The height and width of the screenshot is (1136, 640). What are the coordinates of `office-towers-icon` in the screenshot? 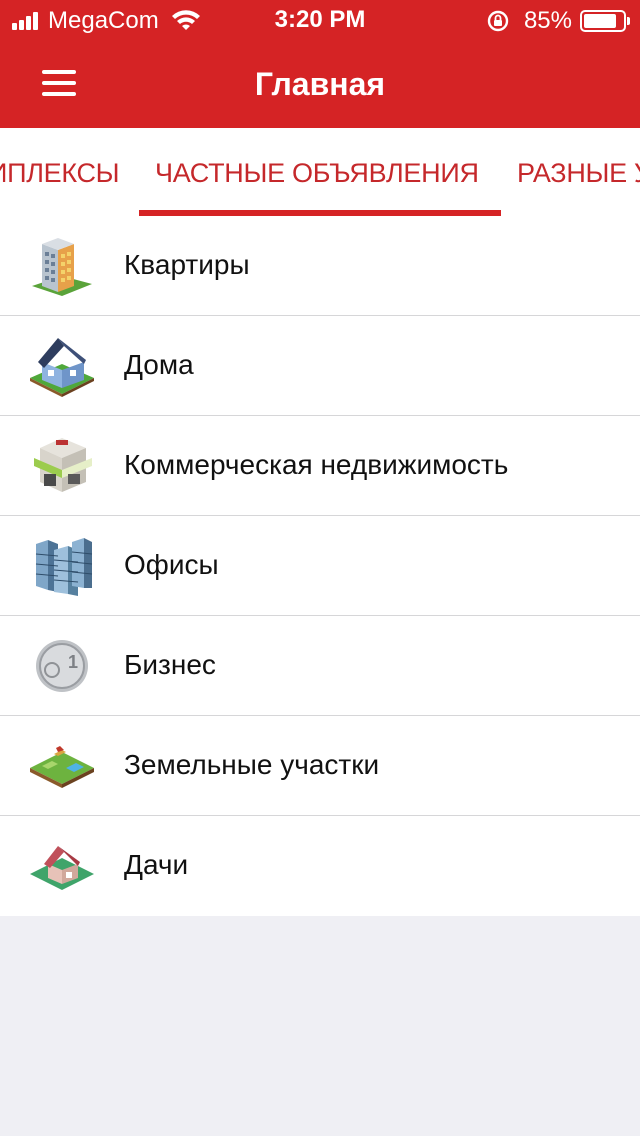 It's located at (64, 567).